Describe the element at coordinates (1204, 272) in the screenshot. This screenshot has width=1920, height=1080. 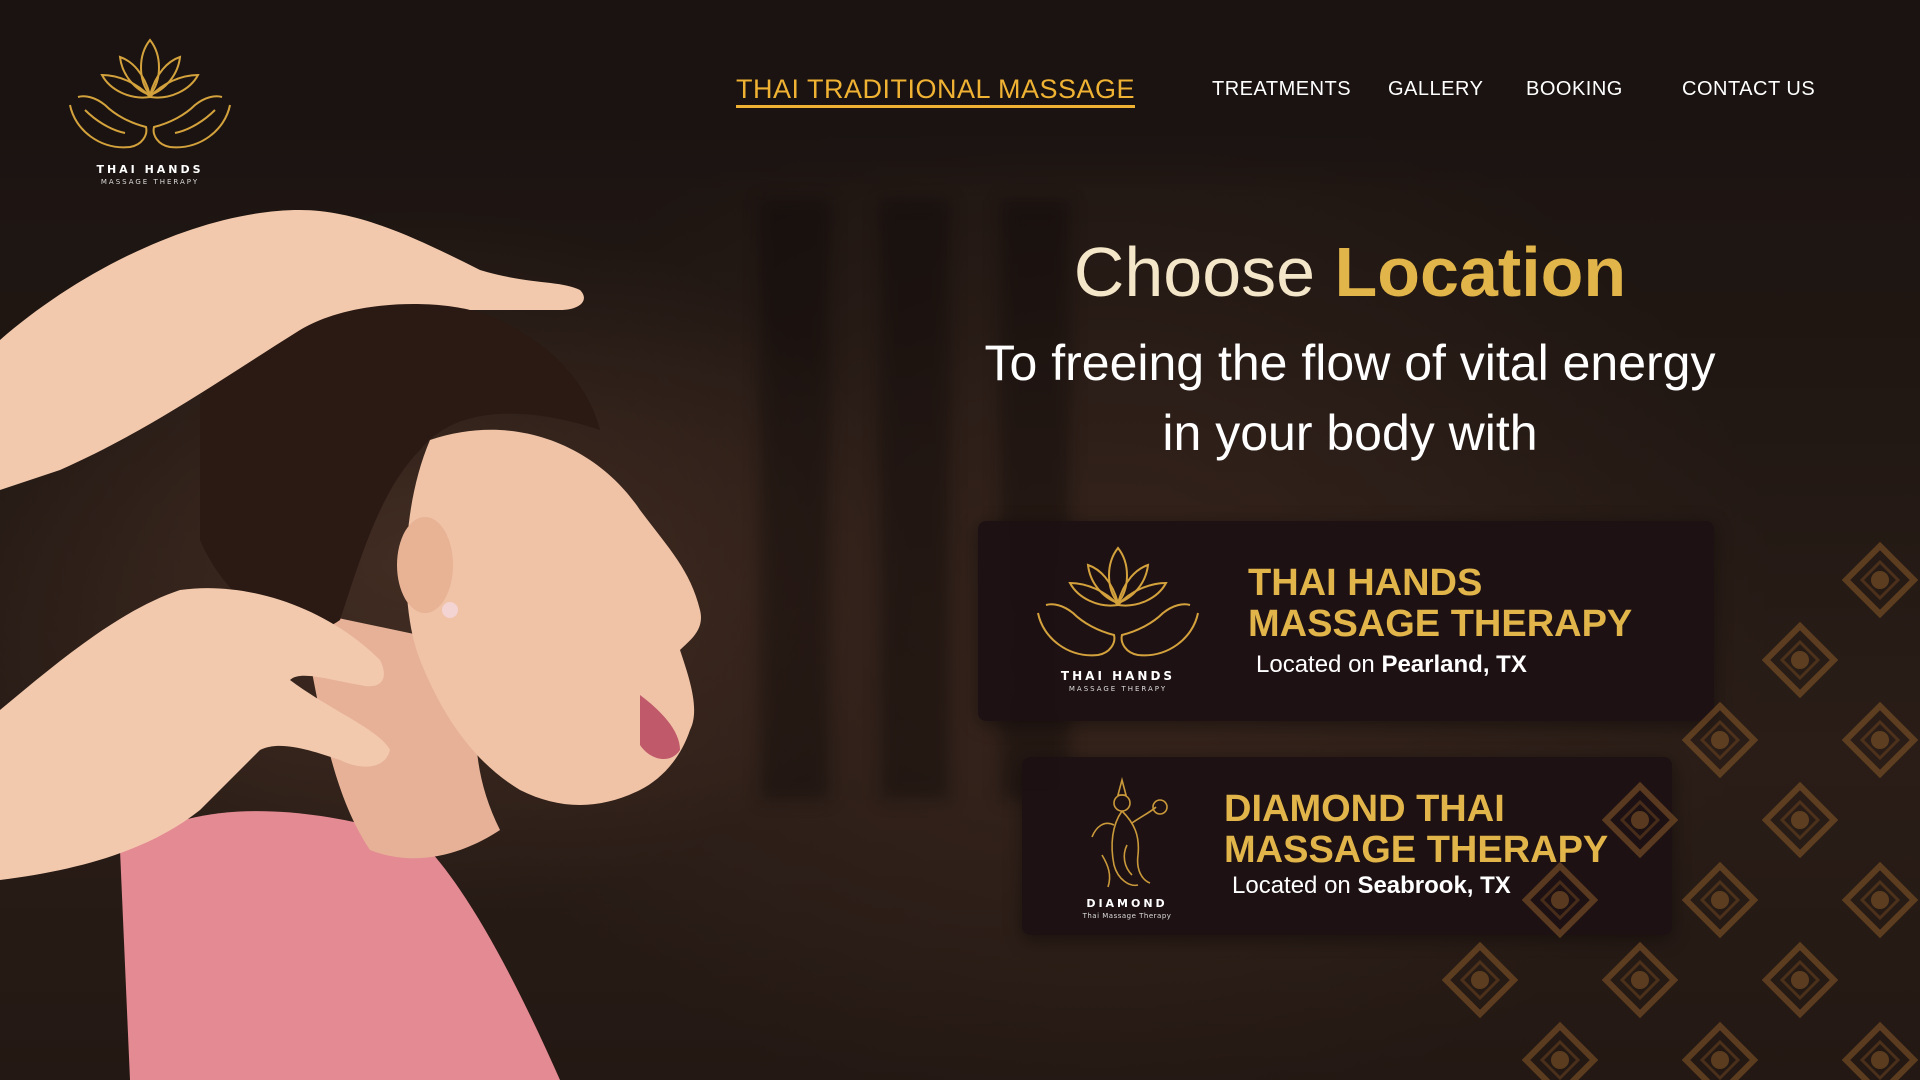
I see `hero-title-plain: Choose` at that location.